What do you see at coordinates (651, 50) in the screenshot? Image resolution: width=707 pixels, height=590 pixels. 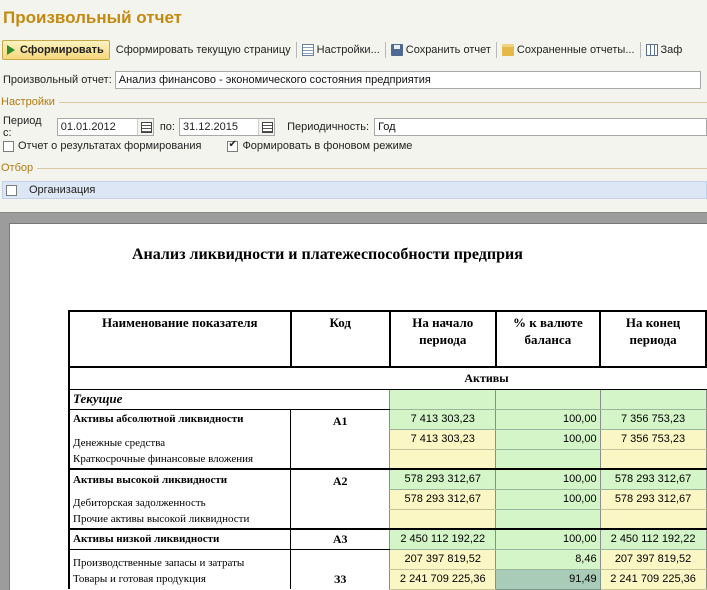 I see `table-icon` at bounding box center [651, 50].